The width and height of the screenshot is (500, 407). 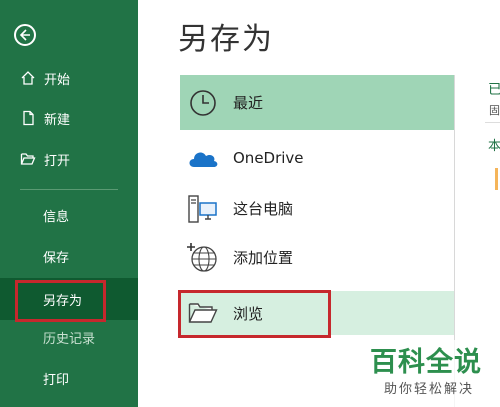 What do you see at coordinates (69, 189) in the screenshot?
I see `sidebar-divider` at bounding box center [69, 189].